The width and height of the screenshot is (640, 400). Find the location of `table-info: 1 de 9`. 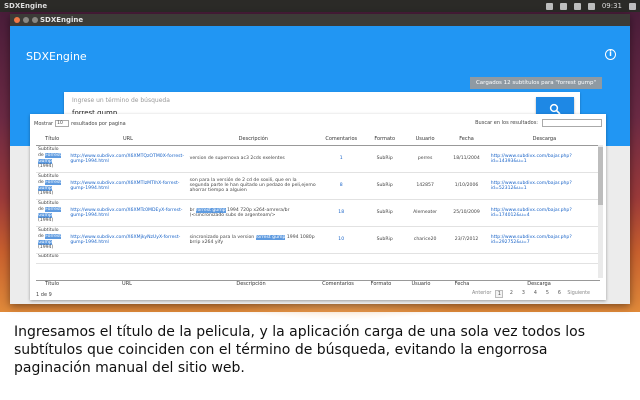

table-info: 1 de 9 is located at coordinates (44, 295).